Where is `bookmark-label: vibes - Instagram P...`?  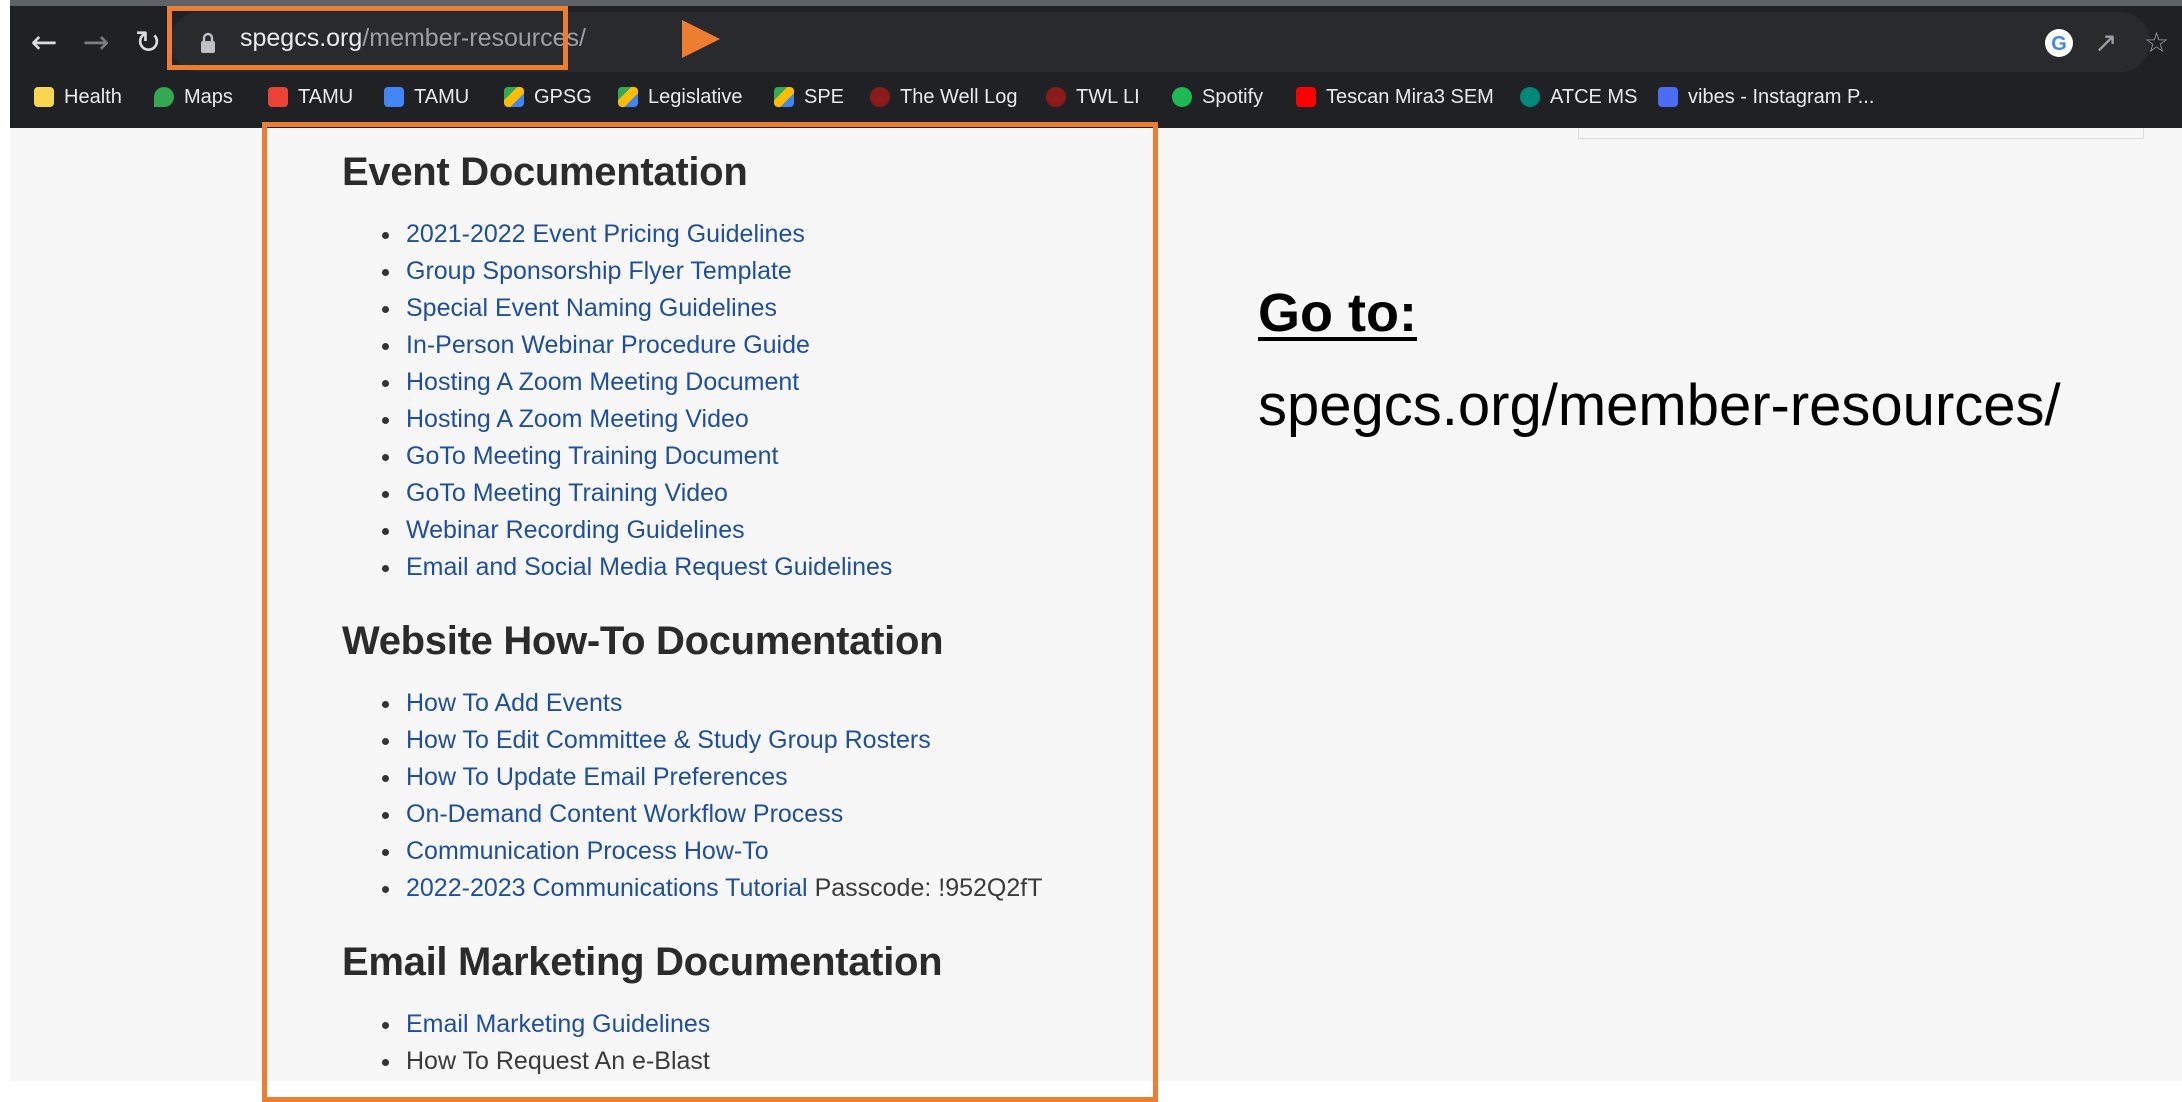
bookmark-label: vibes - Instagram P... is located at coordinates (1781, 96).